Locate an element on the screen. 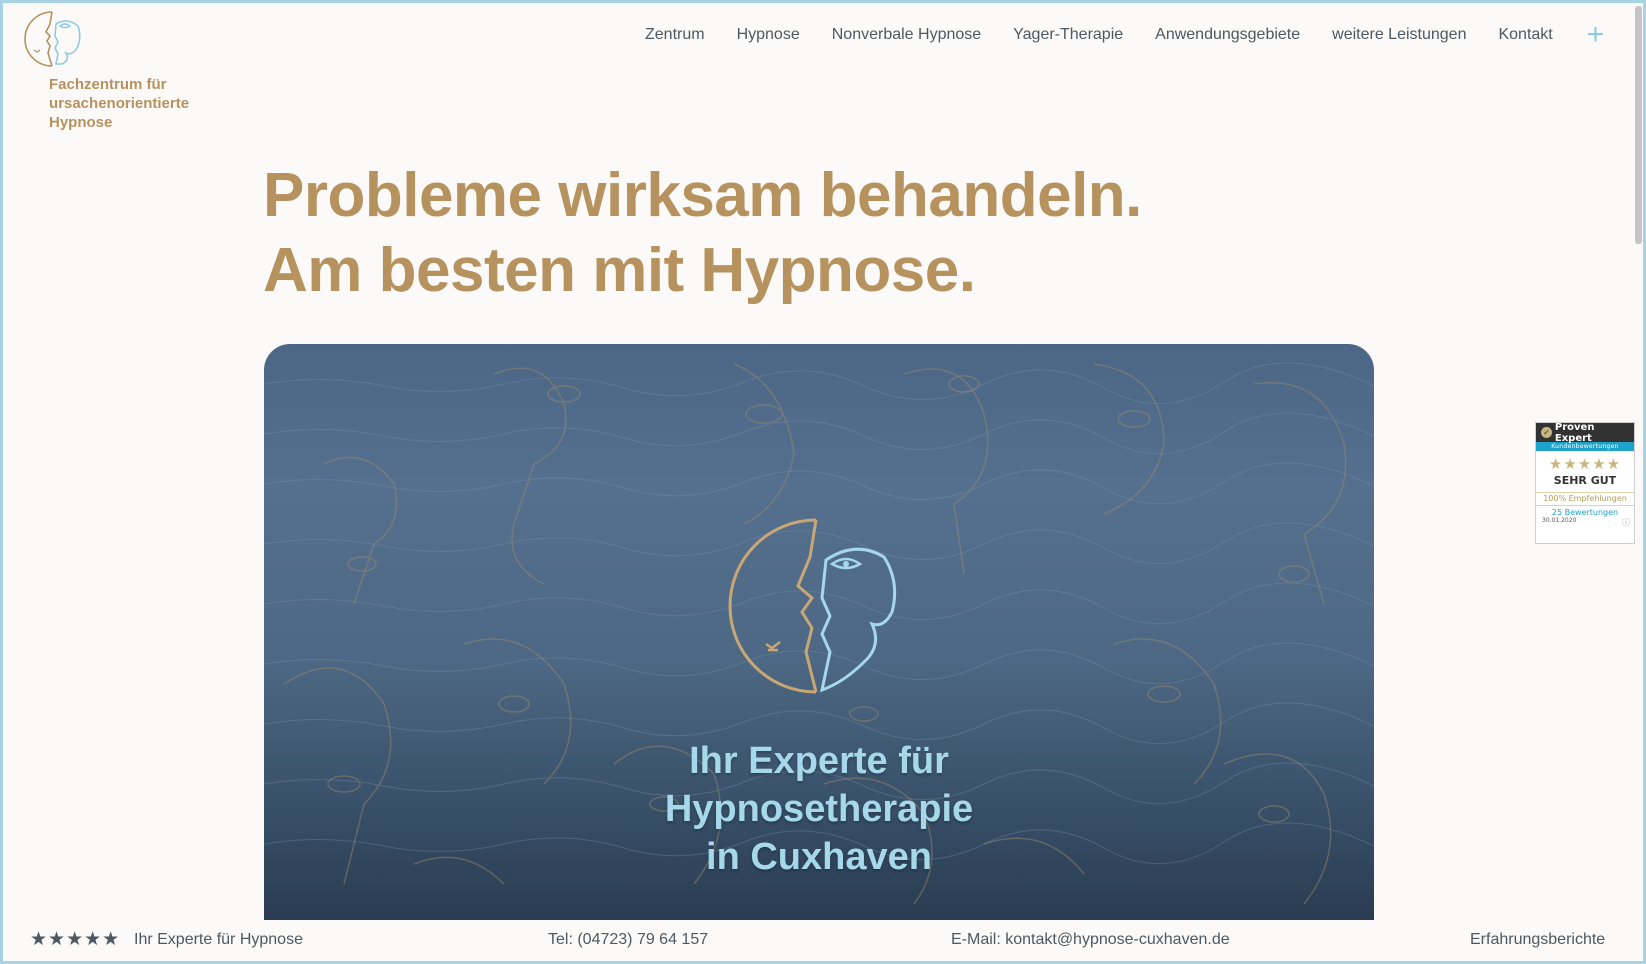 The width and height of the screenshot is (1646, 964). face-logo-icon is located at coordinates (52, 39).